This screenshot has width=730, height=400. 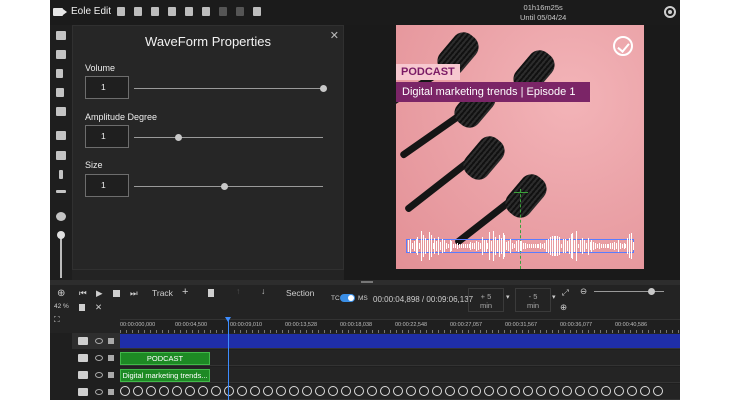 What do you see at coordinates (563, 307) in the screenshot?
I see `zoom-in-small-icon: ⊕` at bounding box center [563, 307].